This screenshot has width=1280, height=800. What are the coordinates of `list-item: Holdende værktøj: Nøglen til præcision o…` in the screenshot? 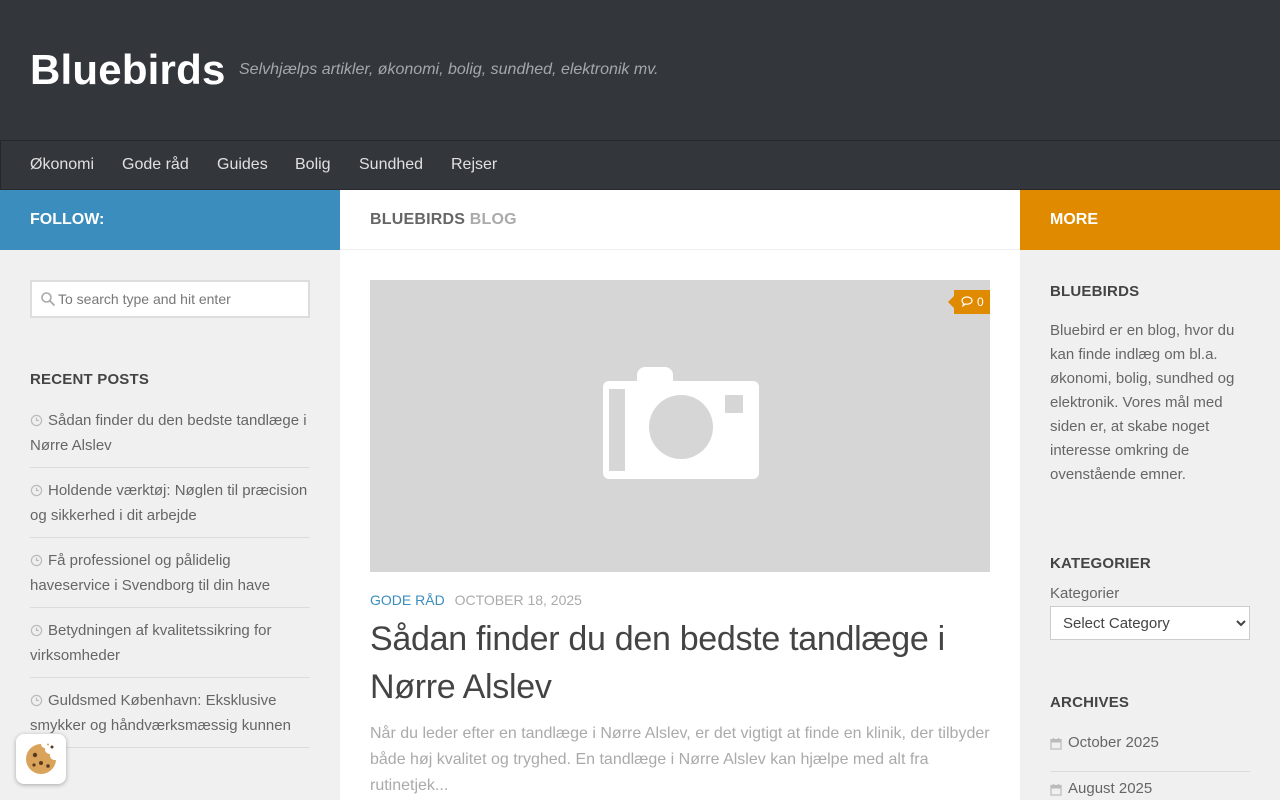 It's located at (170, 508).